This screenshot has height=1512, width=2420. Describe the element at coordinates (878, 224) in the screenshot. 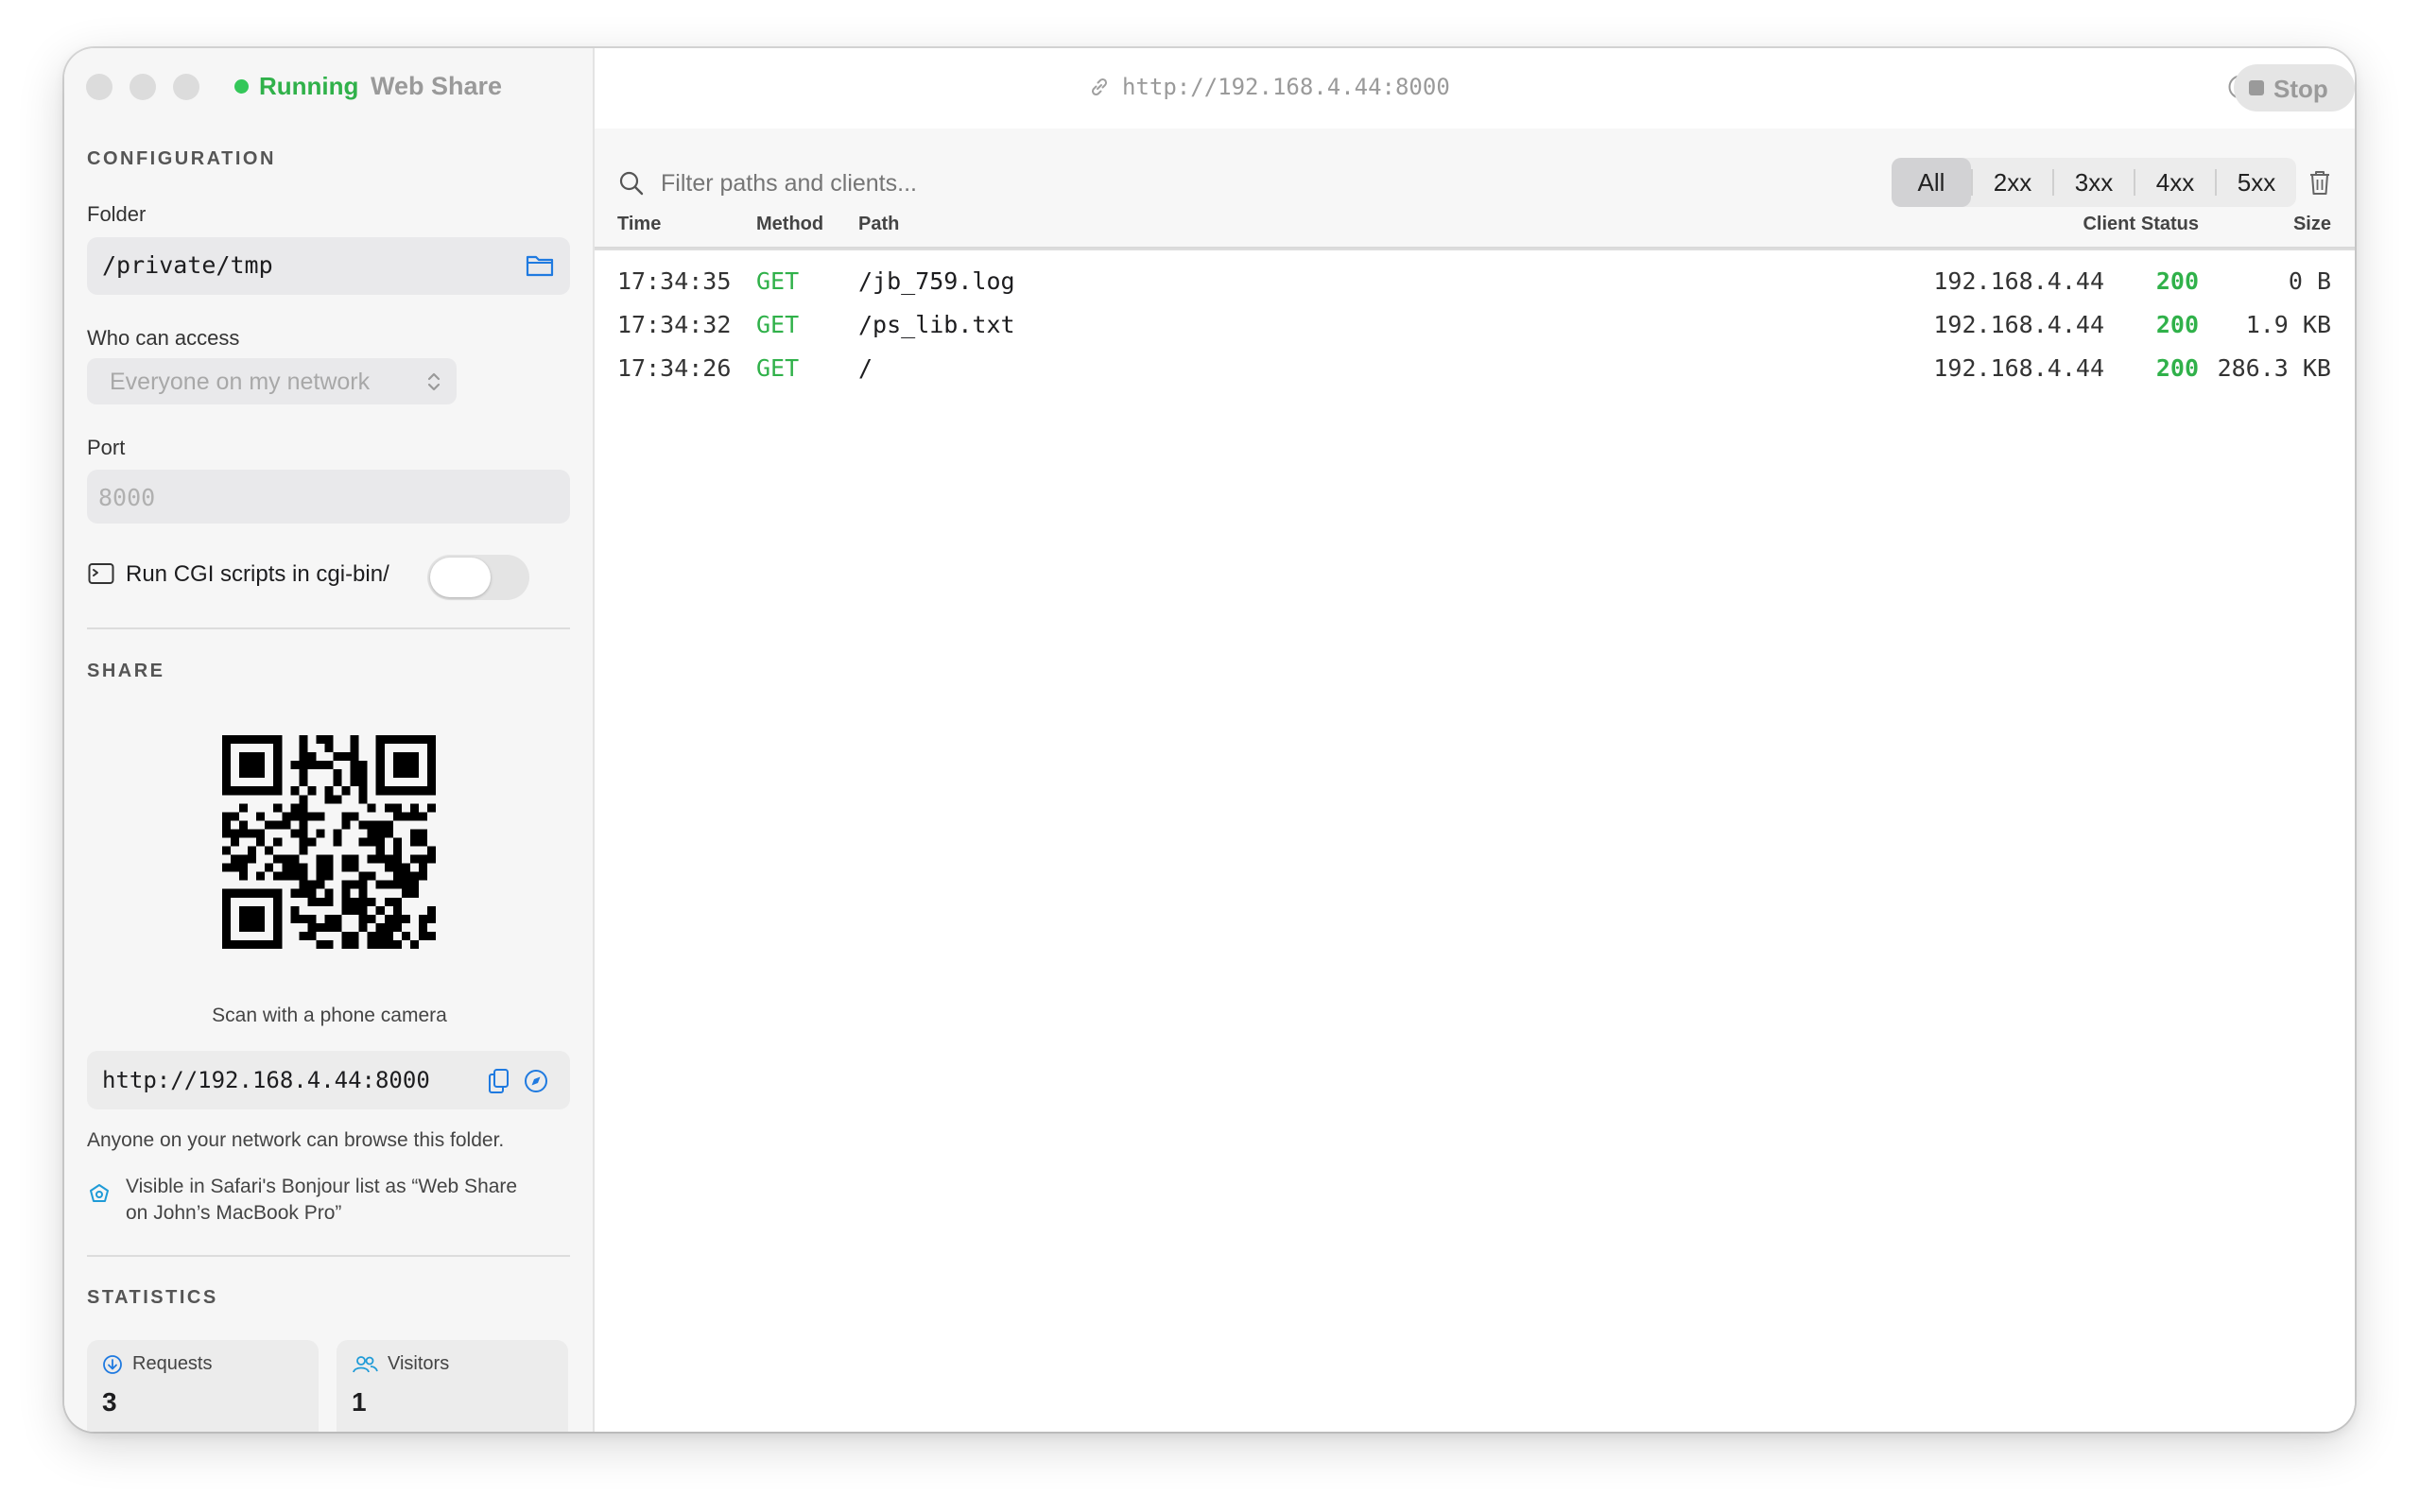

I see `column-header-path: Path` at that location.